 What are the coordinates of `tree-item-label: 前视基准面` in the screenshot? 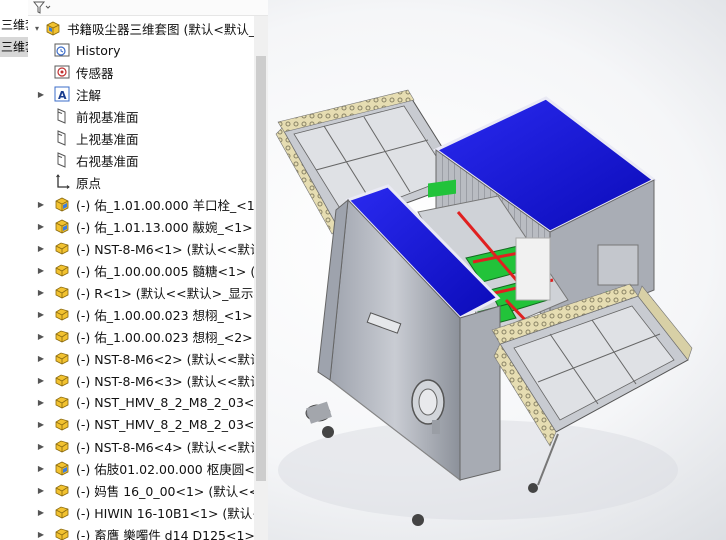 It's located at (107, 117).